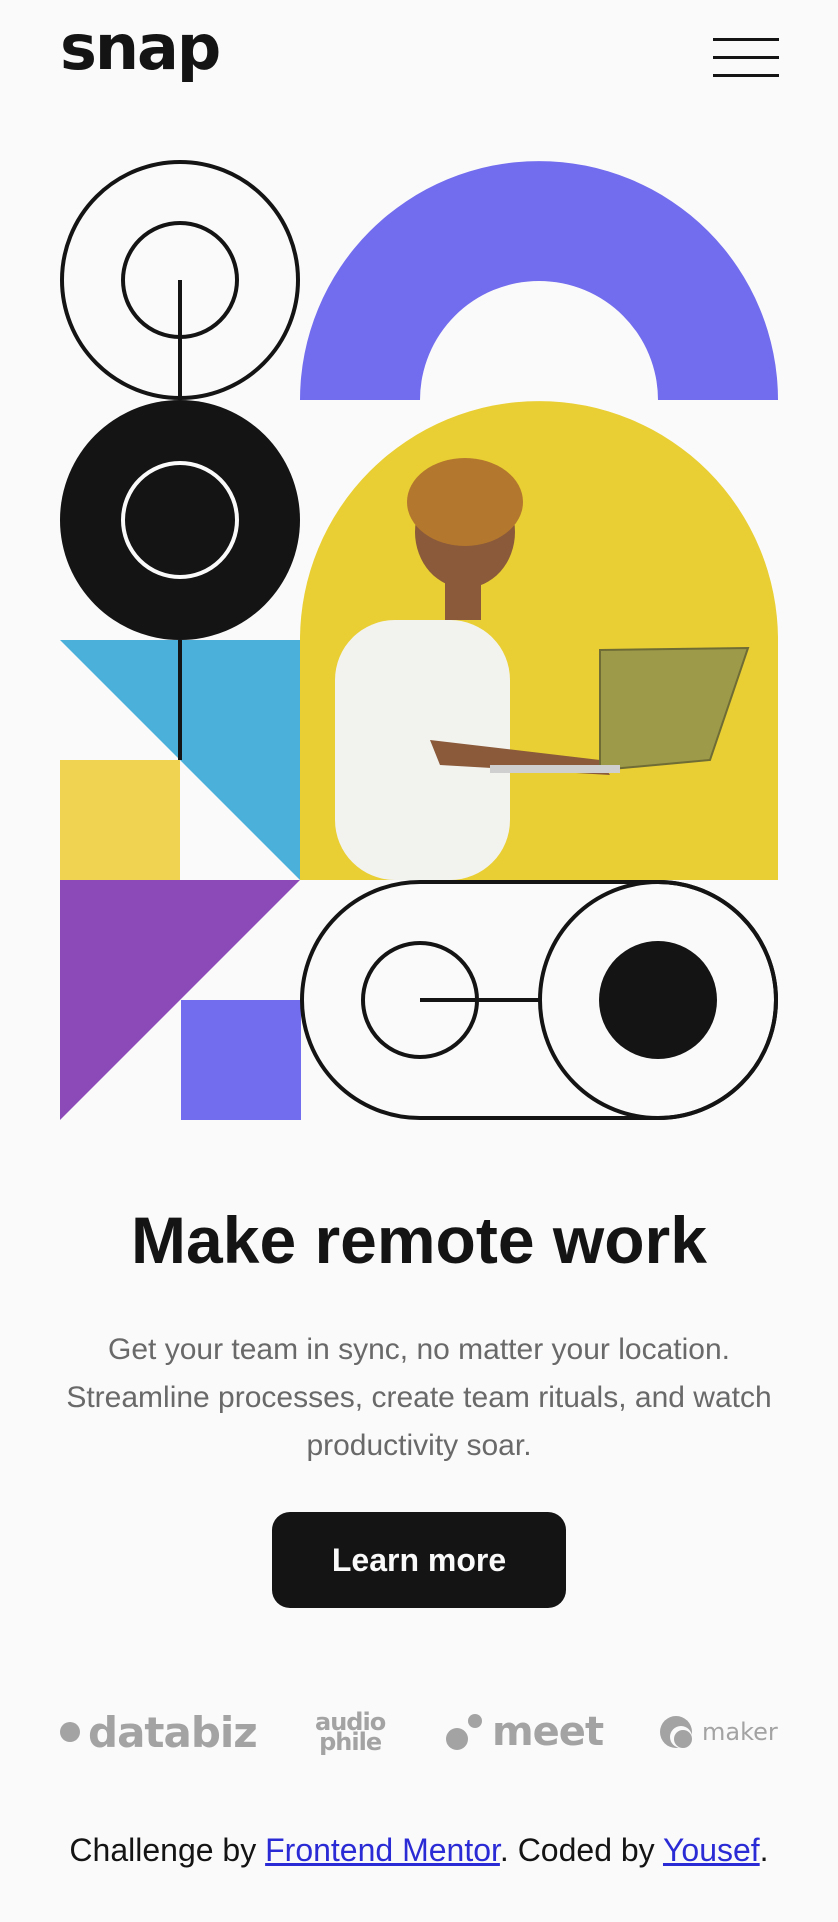 The height and width of the screenshot is (1922, 838). What do you see at coordinates (676, 1732) in the screenshot?
I see `maker-icon` at bounding box center [676, 1732].